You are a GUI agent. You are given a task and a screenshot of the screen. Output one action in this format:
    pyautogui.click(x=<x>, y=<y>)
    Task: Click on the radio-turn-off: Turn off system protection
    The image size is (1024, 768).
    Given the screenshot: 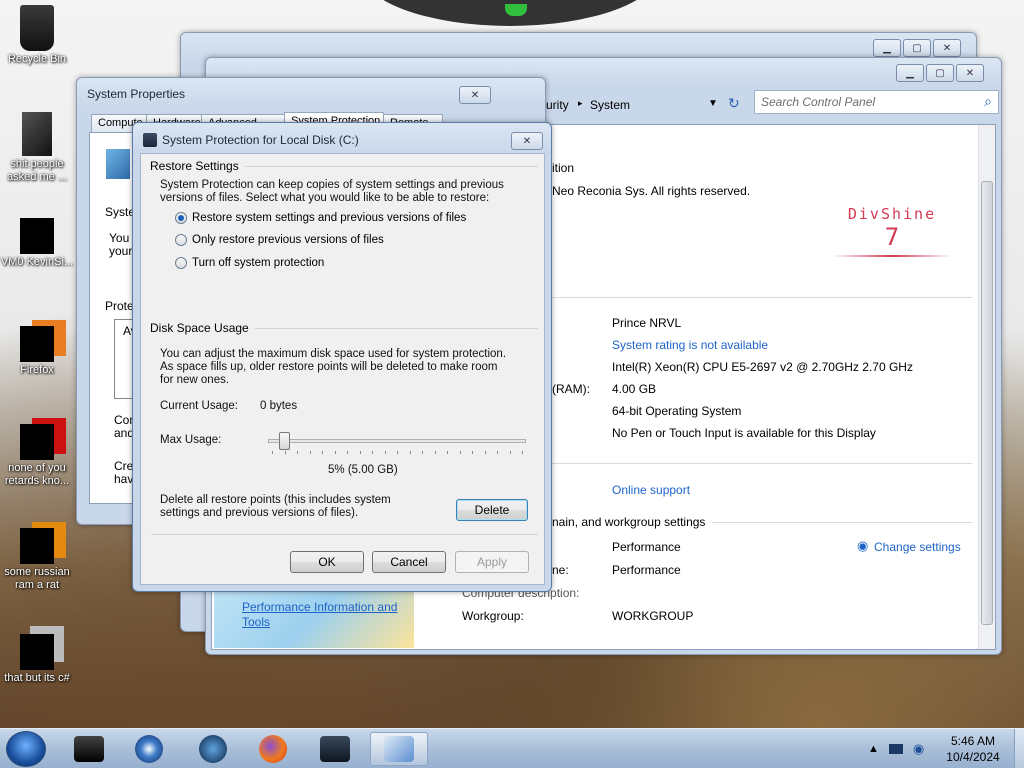 What is the action you would take?
    pyautogui.click(x=249, y=263)
    